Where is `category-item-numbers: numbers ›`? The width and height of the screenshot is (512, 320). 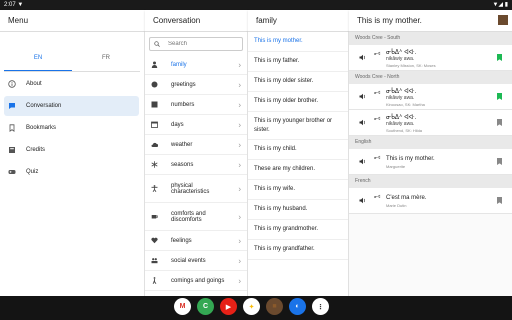
category-item-numbers: numbers › is located at coordinates (196, 105).